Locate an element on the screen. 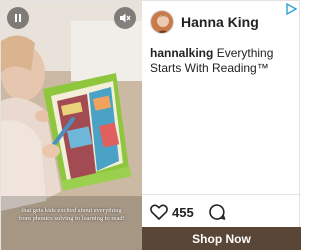 This screenshot has width=320, height=250. mute-button is located at coordinates (125, 18).